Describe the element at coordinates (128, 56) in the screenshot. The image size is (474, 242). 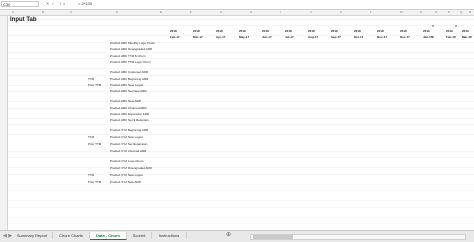
I see `row-label: Product ABC TTM $ Churn` at that location.